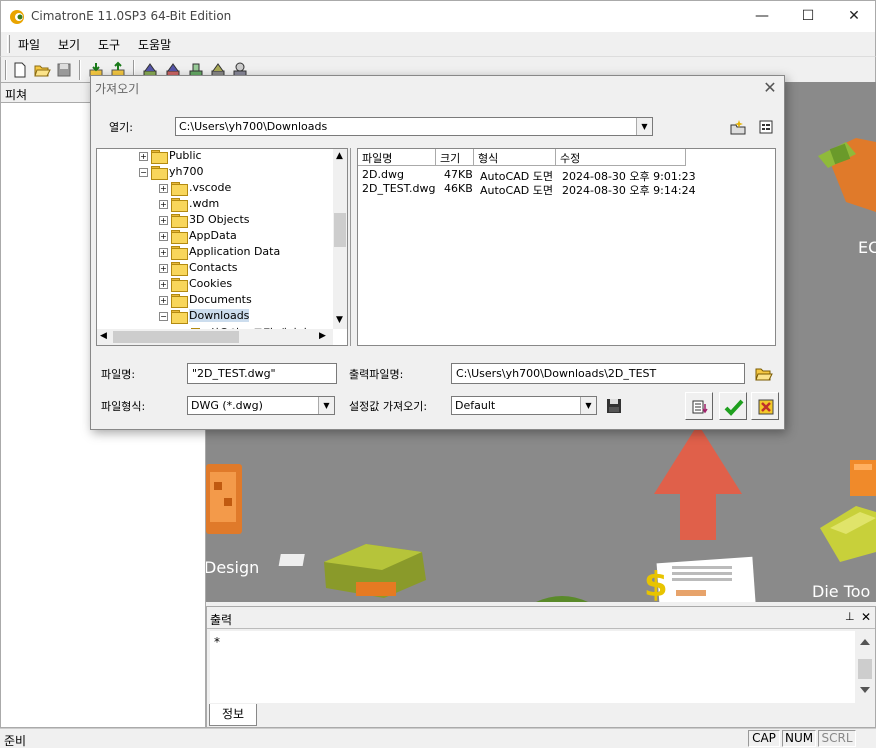  I want to click on tree-item: + Documents, so click(205, 301).